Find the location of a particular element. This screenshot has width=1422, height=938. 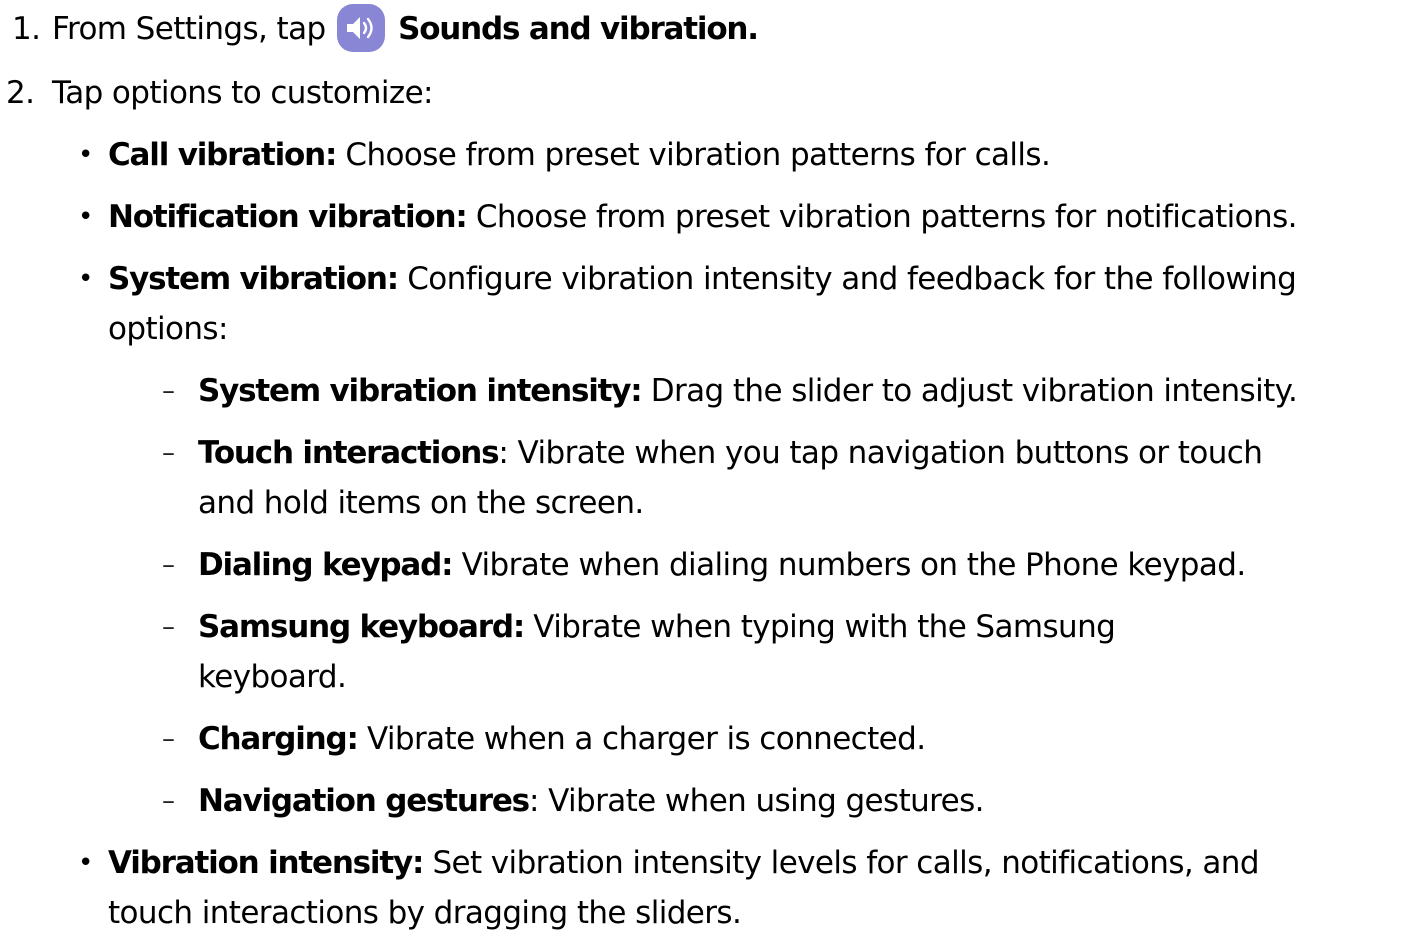

sub-option-desc-continued: keyboard. is located at coordinates (272, 677).